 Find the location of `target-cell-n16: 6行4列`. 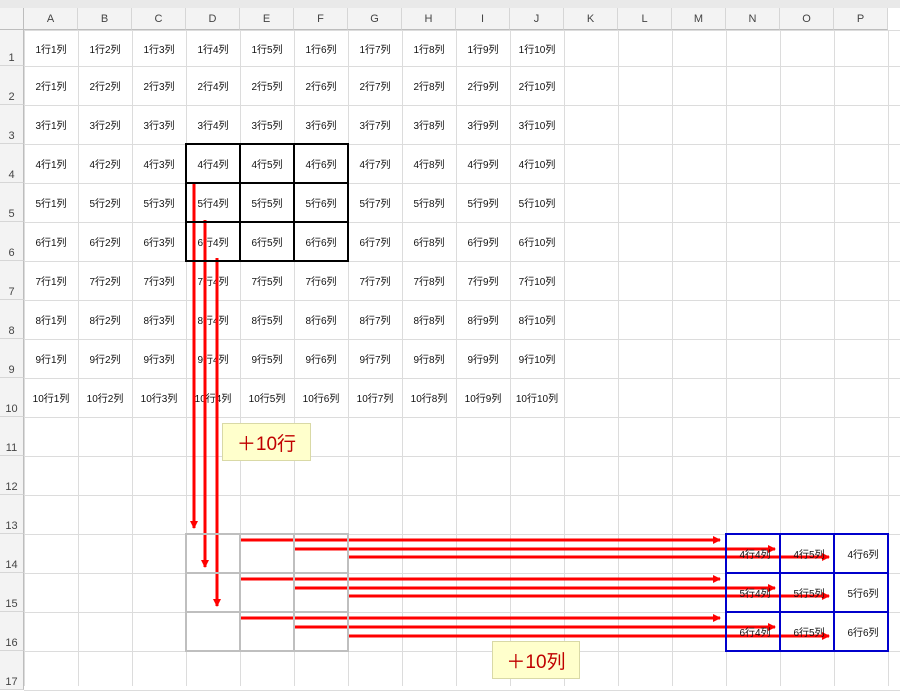

target-cell-n16: 6行4列 is located at coordinates (755, 631).